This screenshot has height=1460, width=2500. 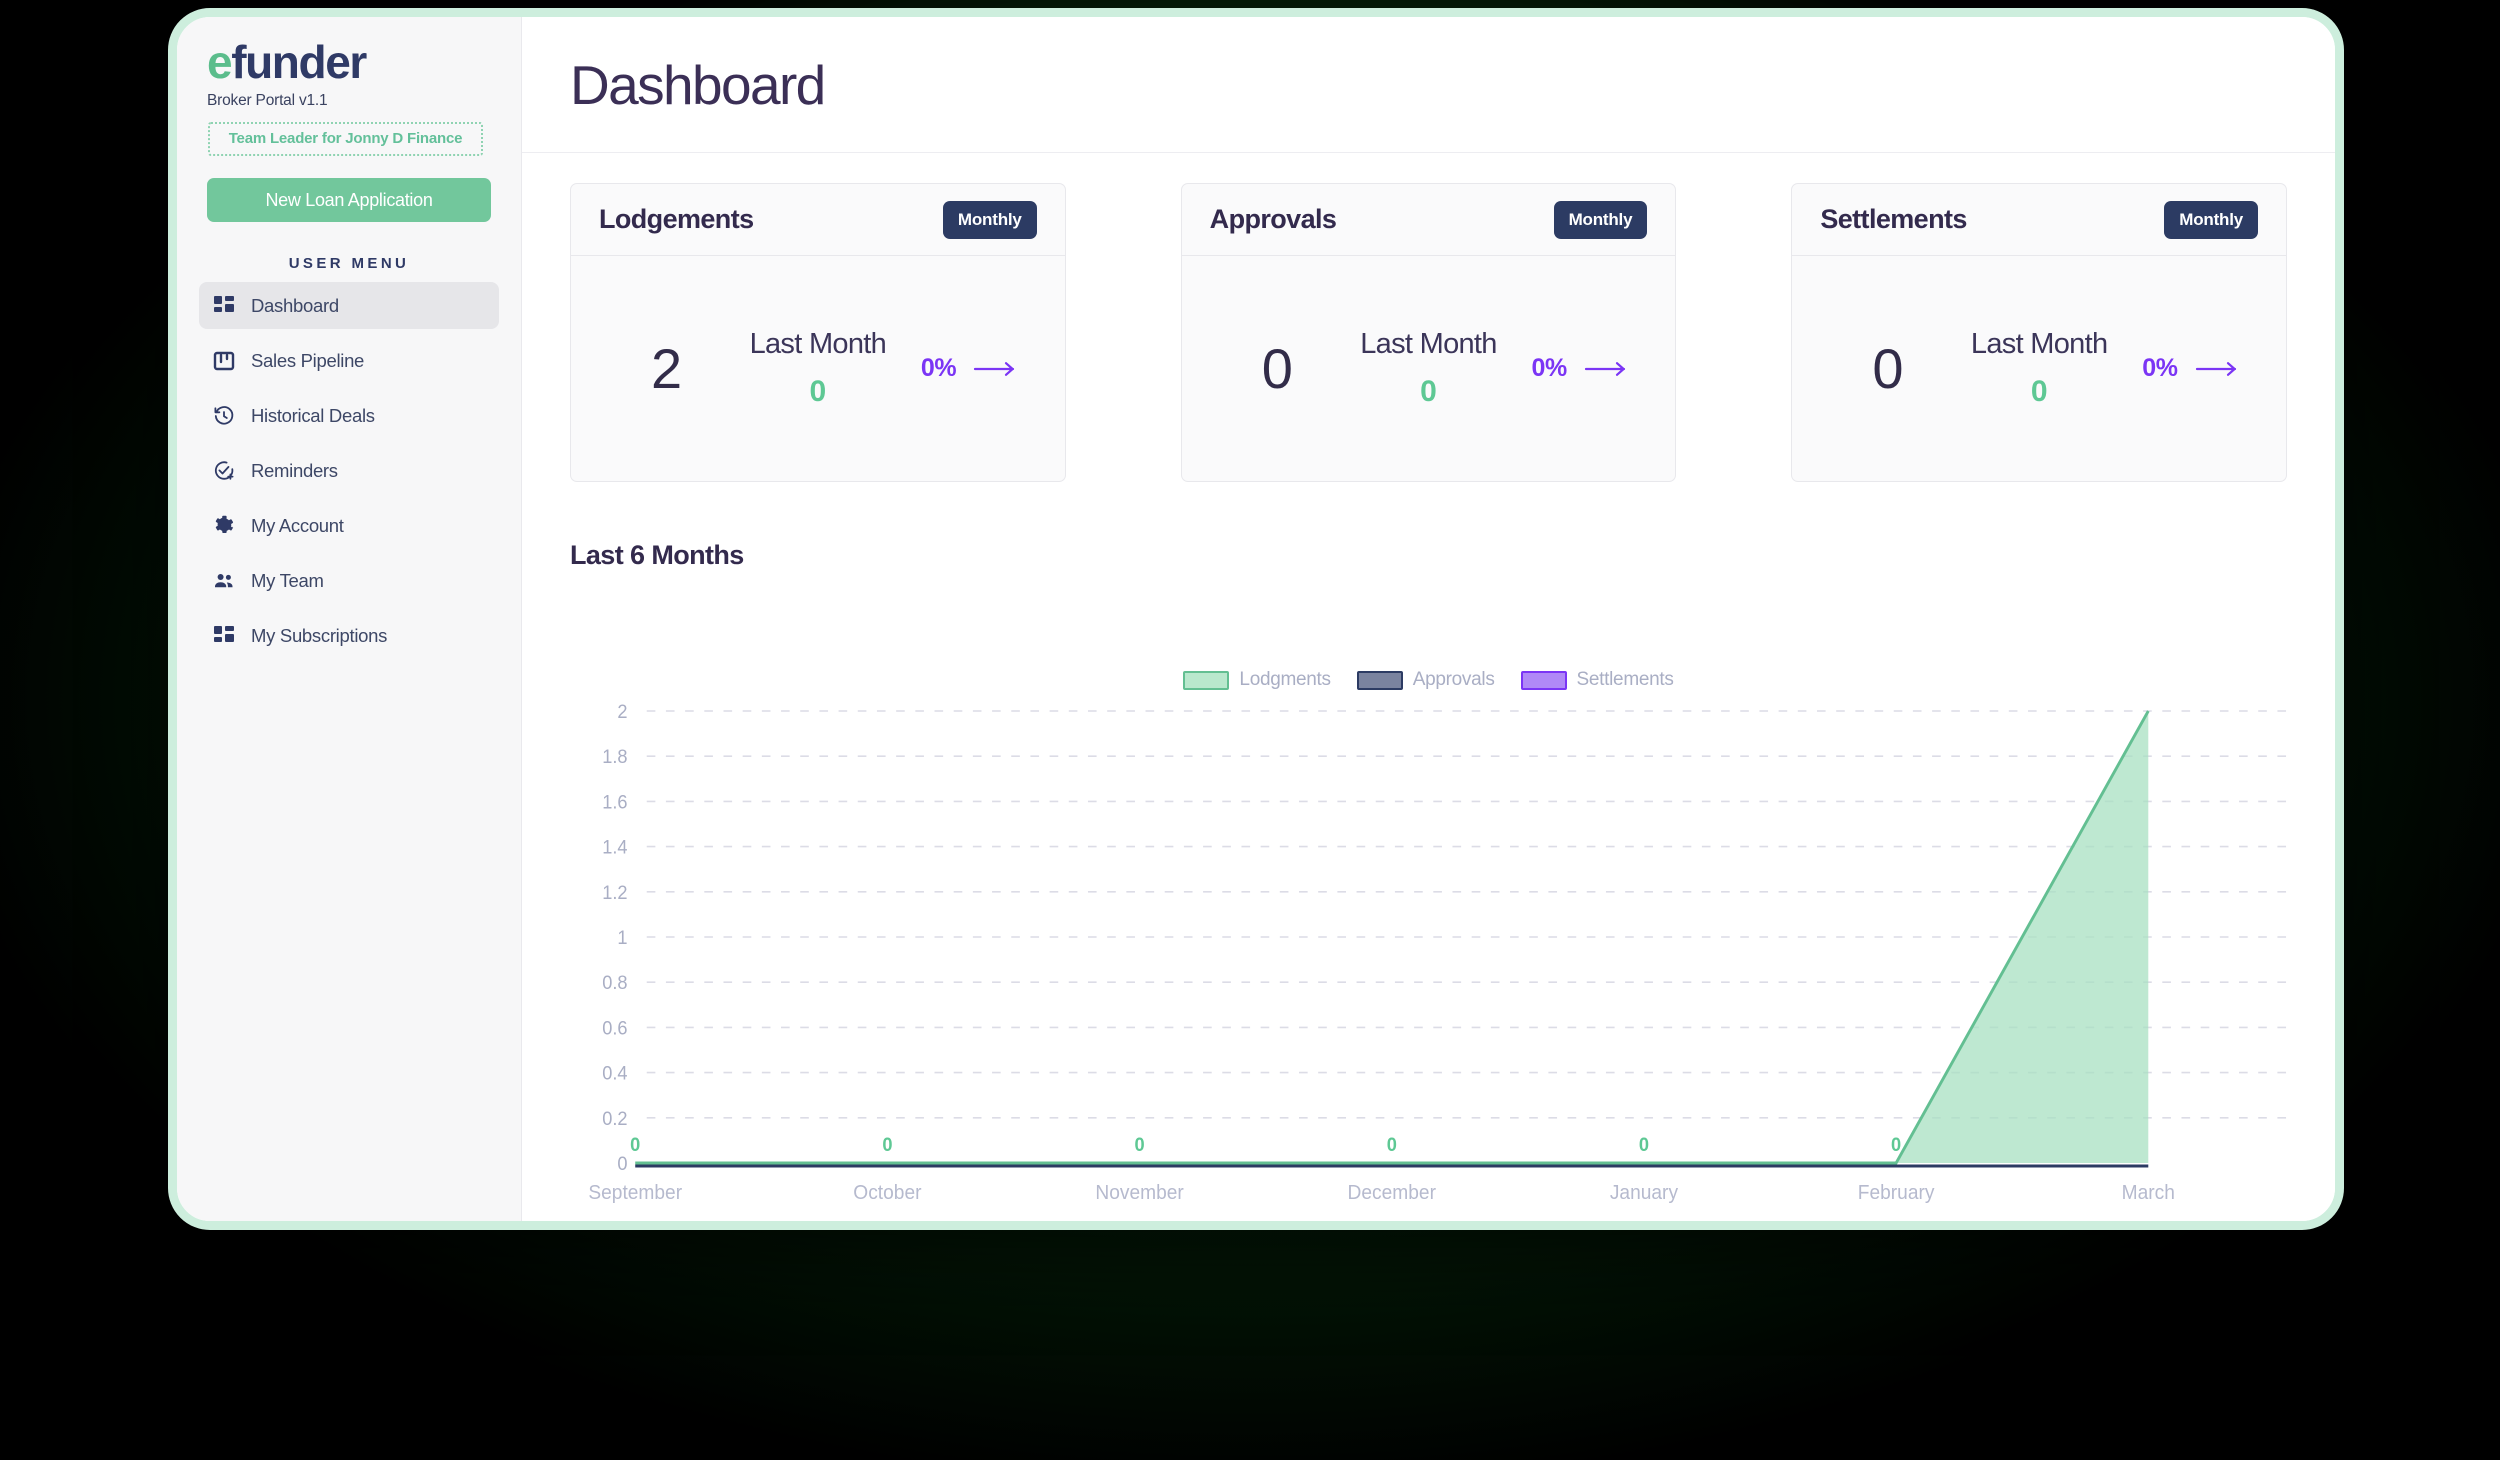 What do you see at coordinates (319, 635) in the screenshot?
I see `sidebar-item-label: My Subscriptions` at bounding box center [319, 635].